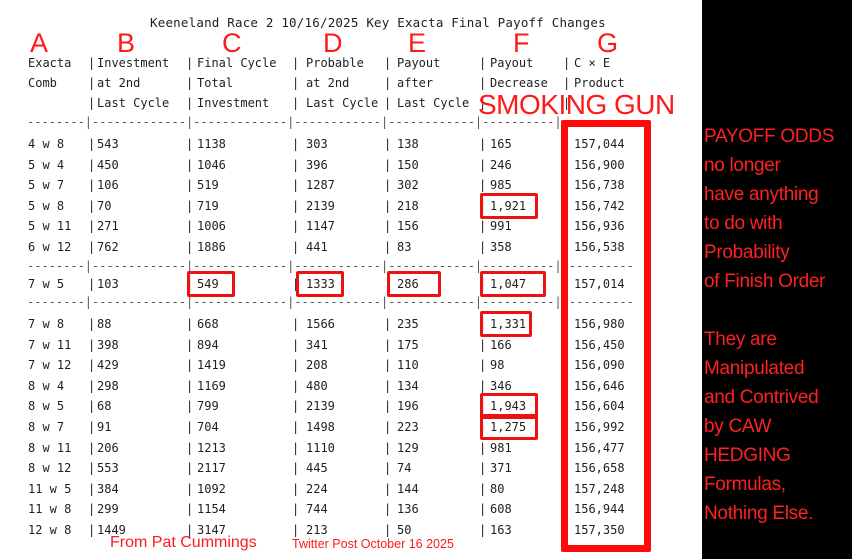 Image resolution: width=852 pixels, height=559 pixels. What do you see at coordinates (761, 397) in the screenshot?
I see `annotation-line: and Contrived` at bounding box center [761, 397].